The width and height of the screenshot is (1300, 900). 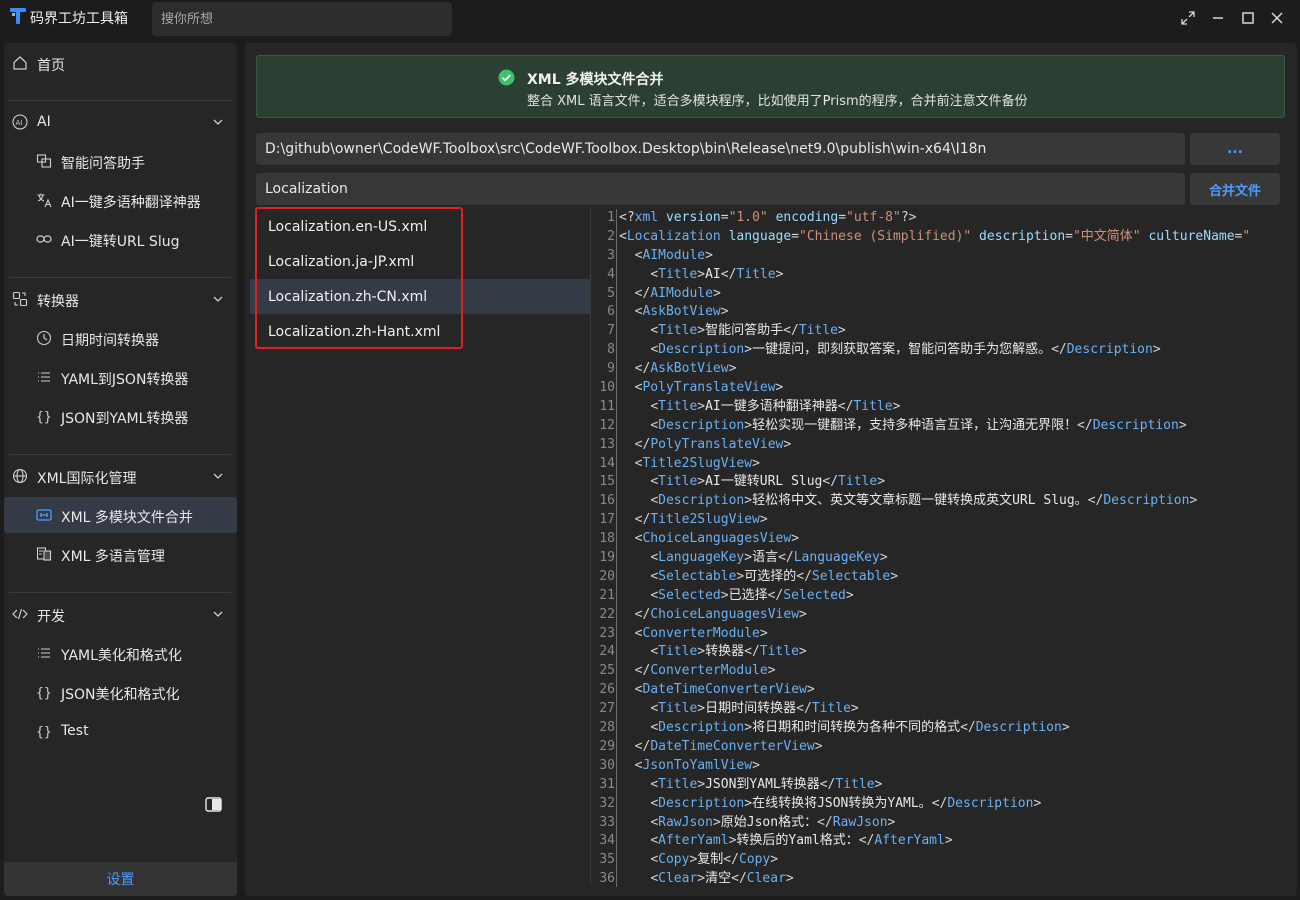 What do you see at coordinates (595, 80) in the screenshot?
I see `banner-title: XML 多模块文件合并` at bounding box center [595, 80].